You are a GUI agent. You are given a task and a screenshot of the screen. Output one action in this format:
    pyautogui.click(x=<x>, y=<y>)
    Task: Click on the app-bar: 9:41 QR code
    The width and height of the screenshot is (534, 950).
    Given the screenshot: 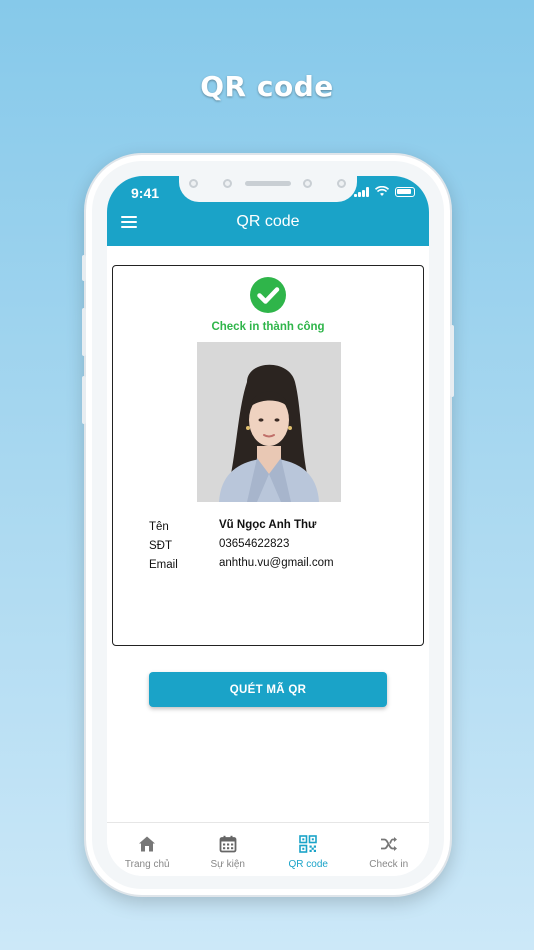 What is the action you would take?
    pyautogui.click(x=268, y=211)
    